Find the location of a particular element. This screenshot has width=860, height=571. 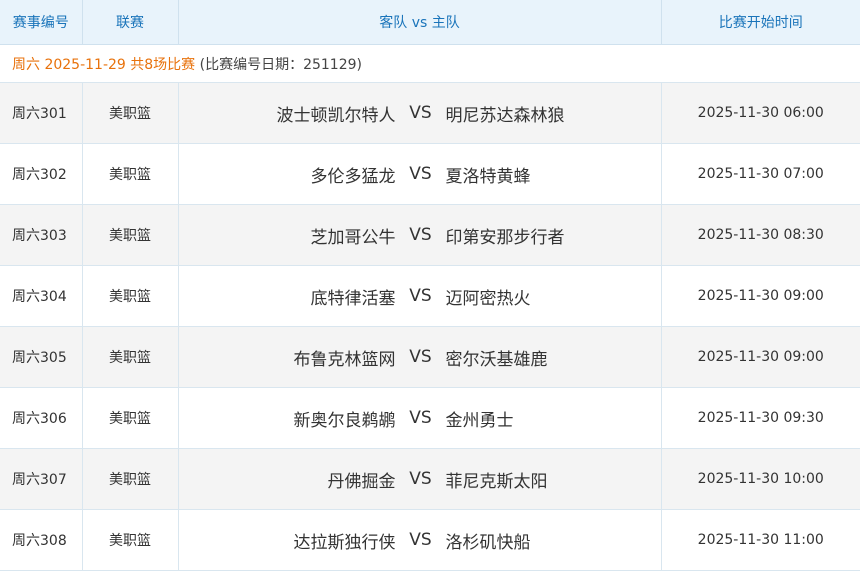

match-teams: 多伦多猛龙 VS 夏洛特黄蜂 is located at coordinates (420, 174).